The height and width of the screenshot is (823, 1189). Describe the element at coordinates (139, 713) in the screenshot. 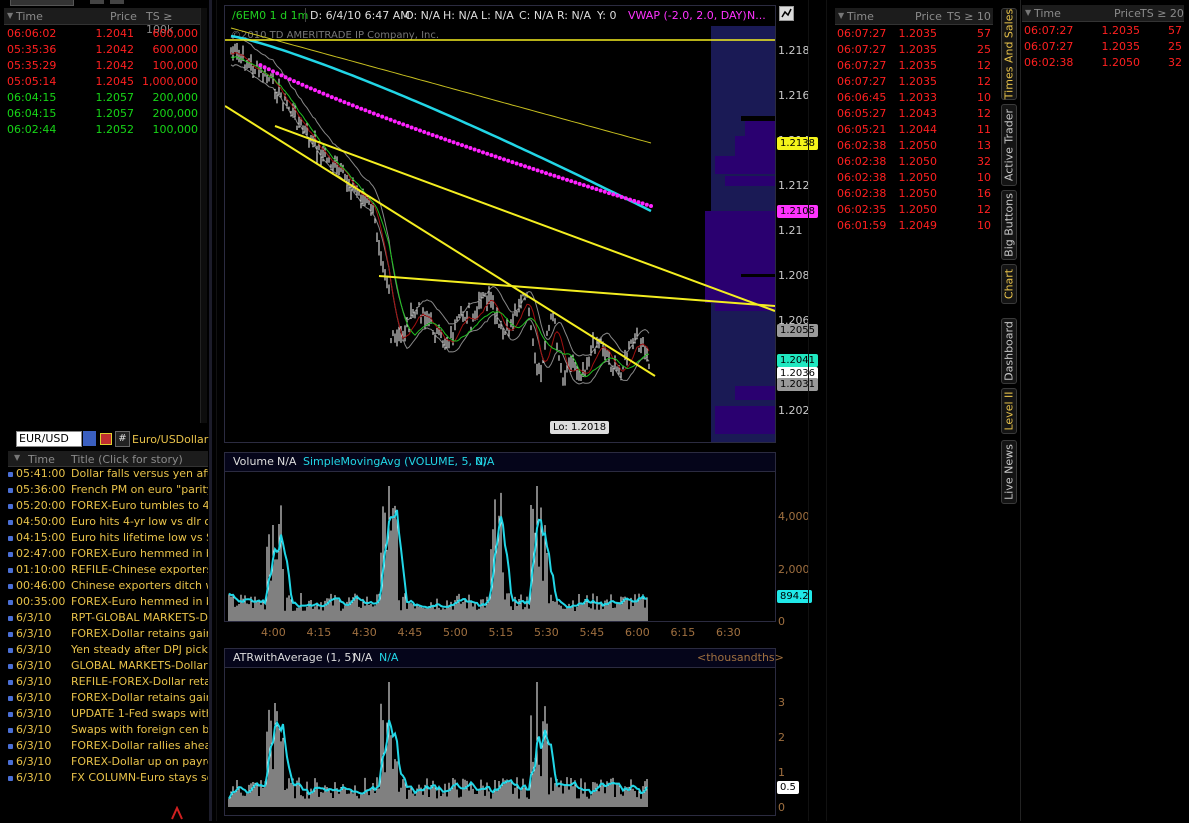

I see `news-title: UPDATE 1-Fed swaps with f` at that location.